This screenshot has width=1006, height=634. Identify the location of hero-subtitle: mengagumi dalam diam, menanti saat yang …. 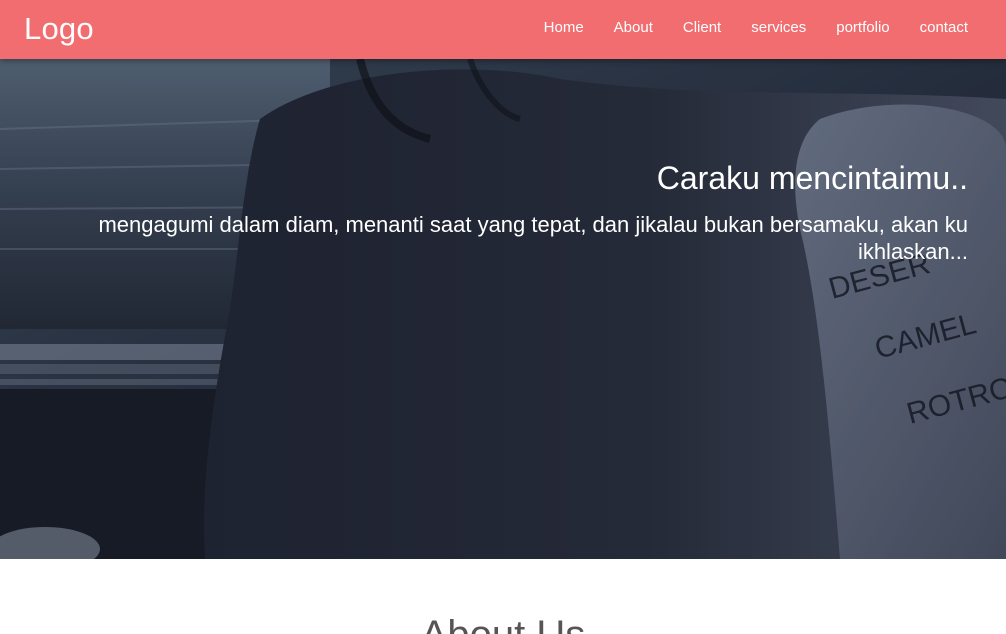
(533, 238).